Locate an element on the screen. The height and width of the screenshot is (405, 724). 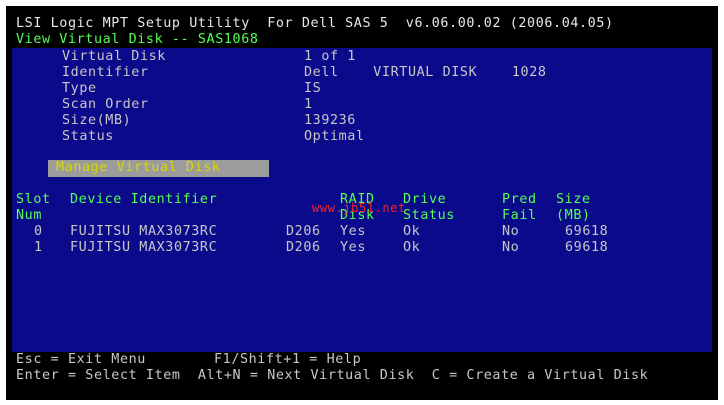
row-1-drive-status: Ok is located at coordinates (412, 247).